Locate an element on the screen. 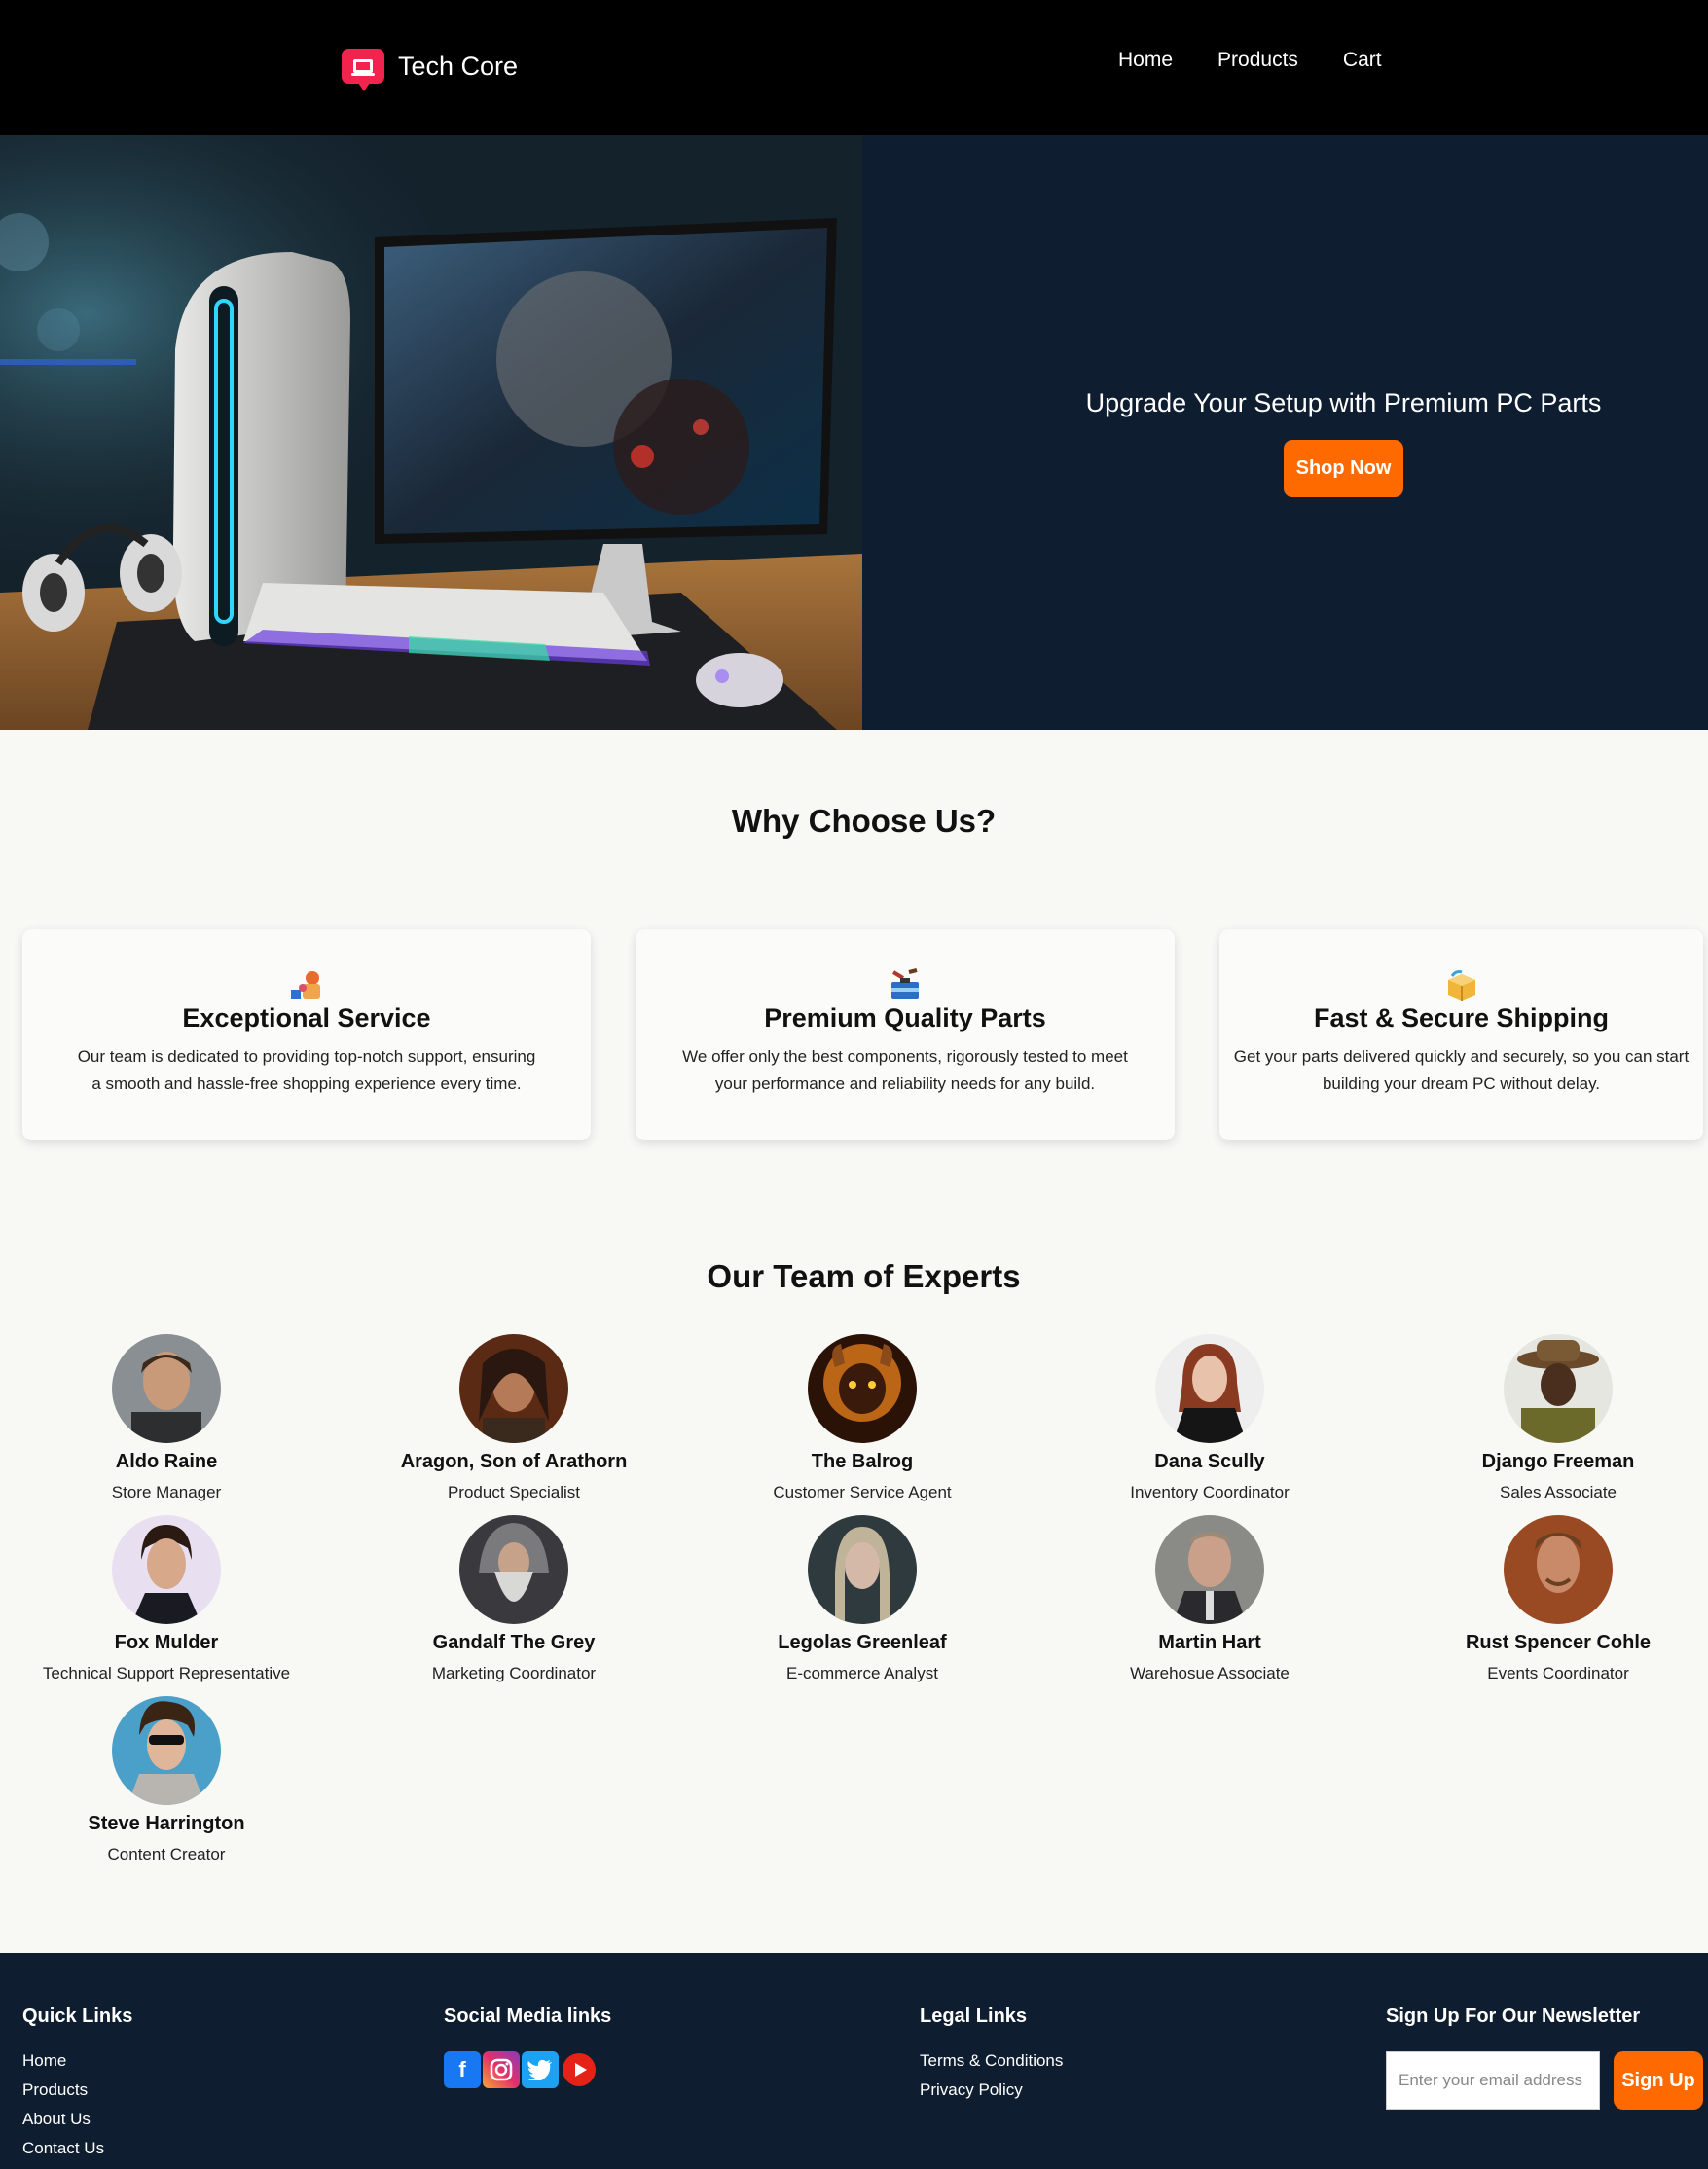  brand: Tech Core is located at coordinates (430, 69).